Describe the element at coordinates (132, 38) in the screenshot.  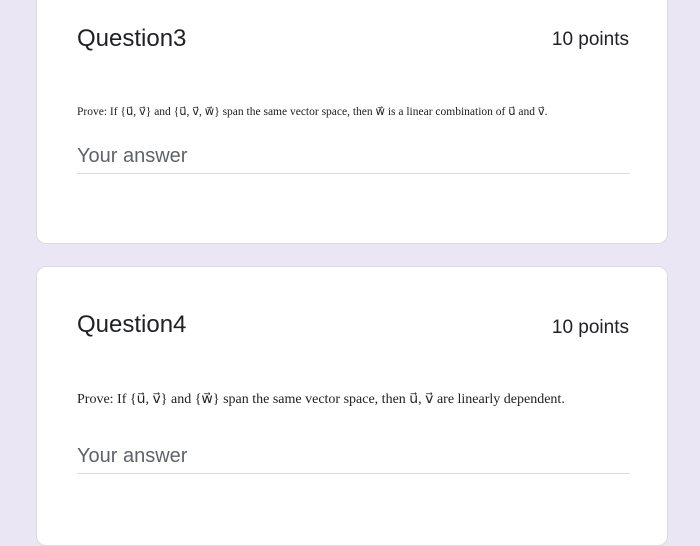
I see `question-title: Question3` at that location.